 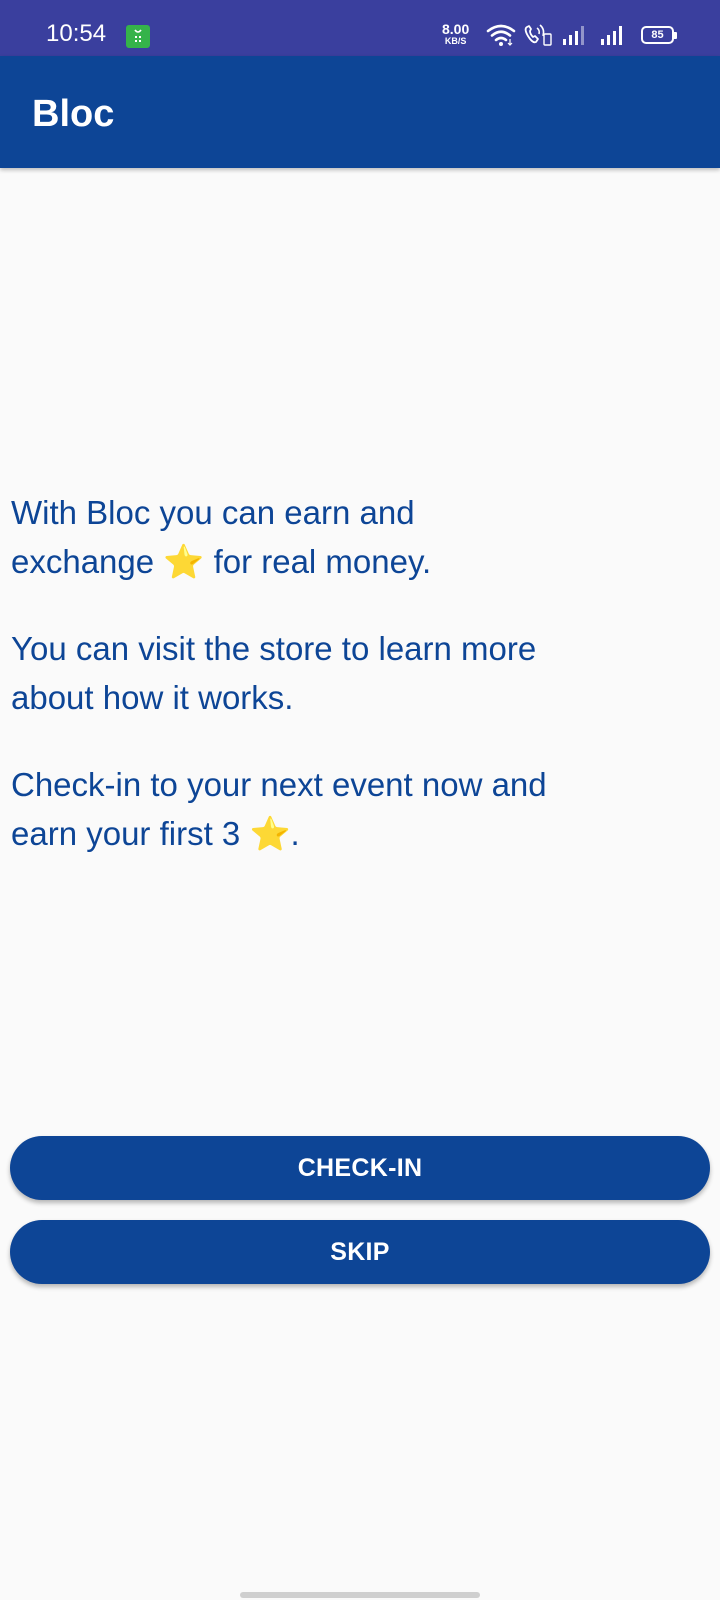 What do you see at coordinates (360, 28) in the screenshot?
I see `status-bar: 10:54 8.00 KB/S 85` at bounding box center [360, 28].